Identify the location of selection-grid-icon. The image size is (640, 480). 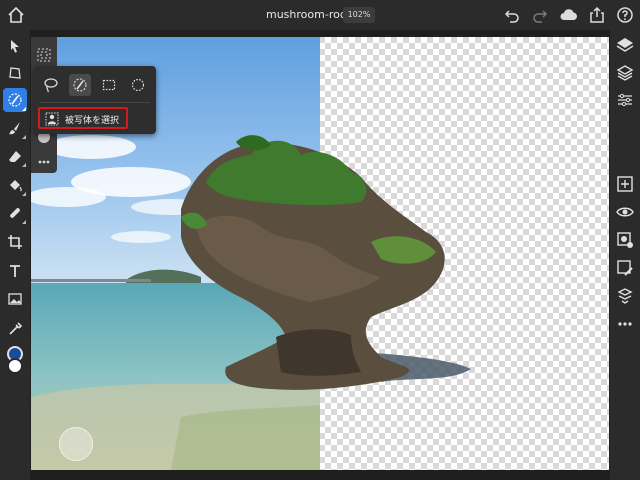
(44, 55).